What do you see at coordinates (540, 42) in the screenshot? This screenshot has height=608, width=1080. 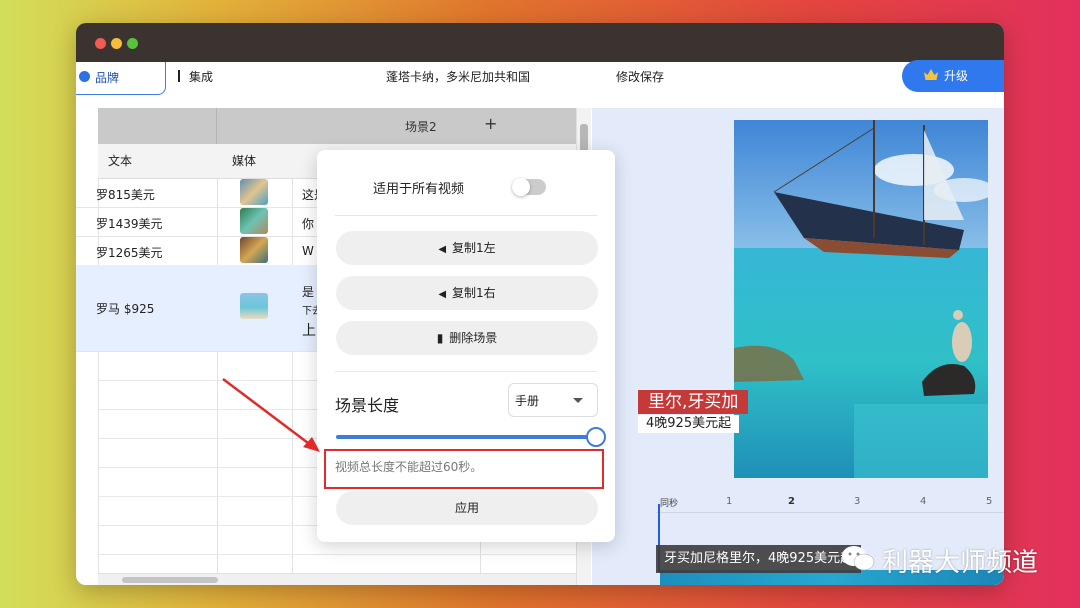 I see `title-bar` at bounding box center [540, 42].